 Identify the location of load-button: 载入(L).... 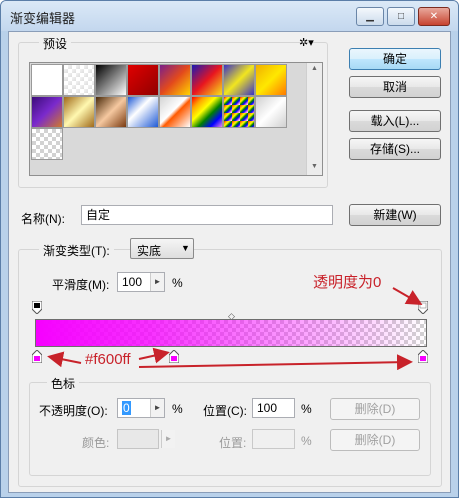
(395, 121).